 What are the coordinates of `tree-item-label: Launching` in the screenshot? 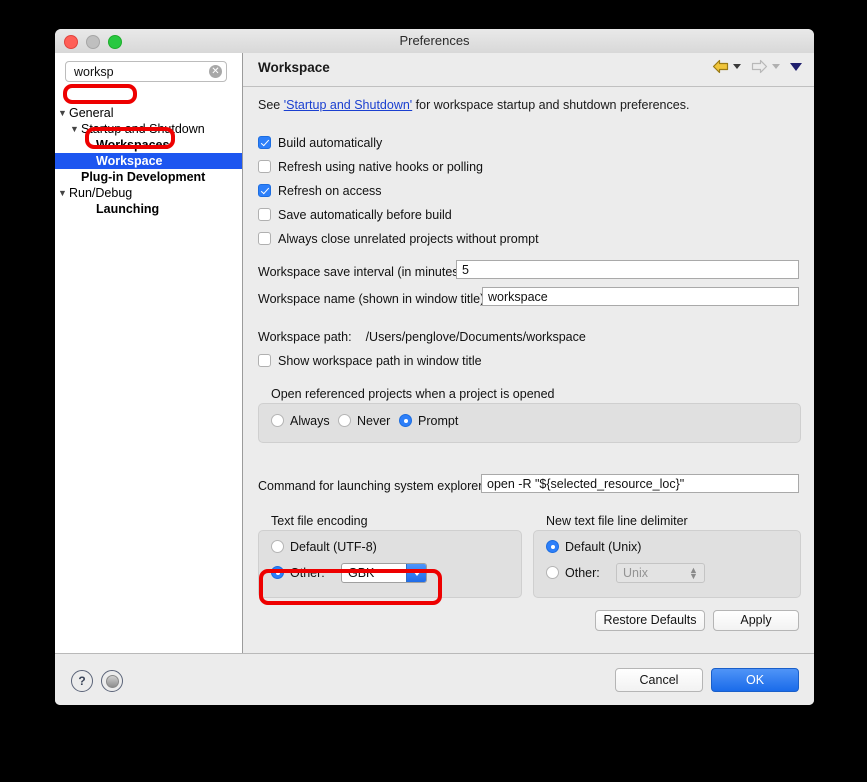 It's located at (128, 209).